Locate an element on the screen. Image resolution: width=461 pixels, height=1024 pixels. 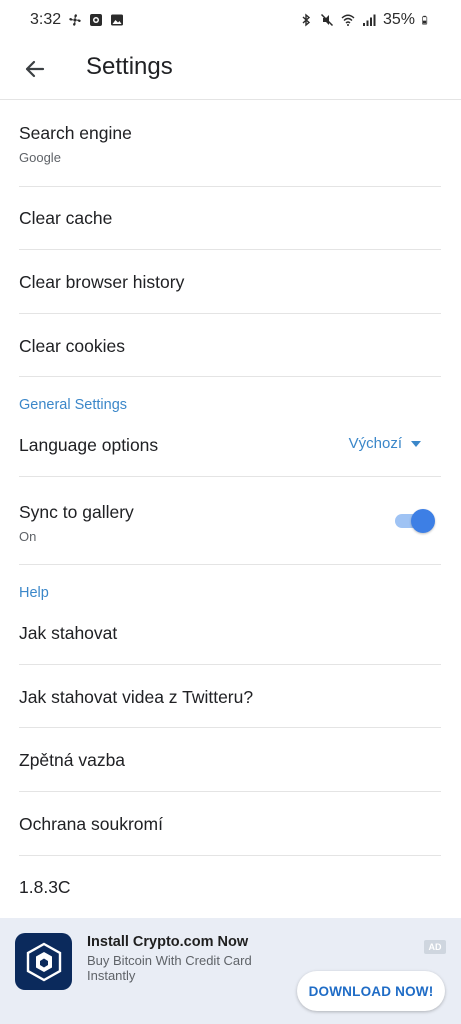
status-bar-left: 3:32 is located at coordinates (77, 20).